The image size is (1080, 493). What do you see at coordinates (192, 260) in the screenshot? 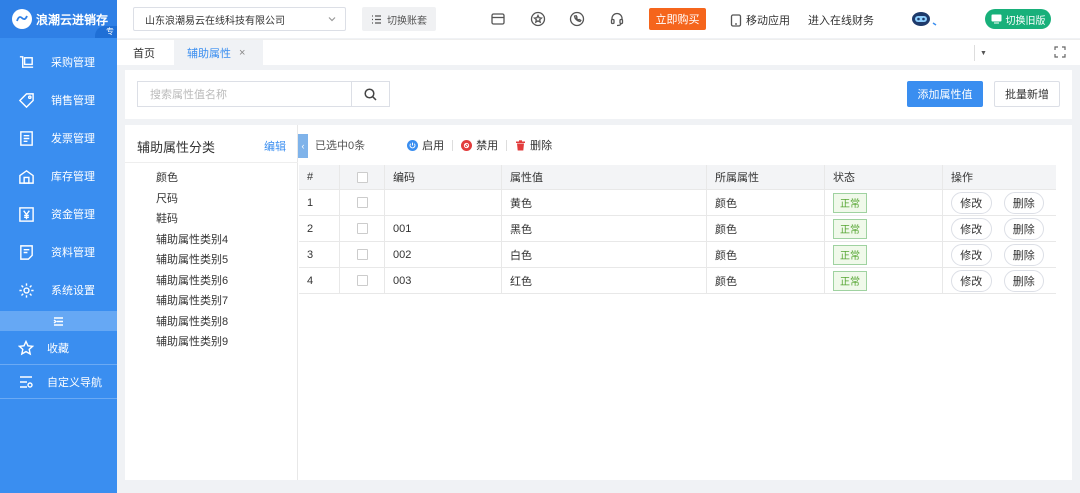
I see `category-item: 辅助属性类别5` at bounding box center [192, 260].